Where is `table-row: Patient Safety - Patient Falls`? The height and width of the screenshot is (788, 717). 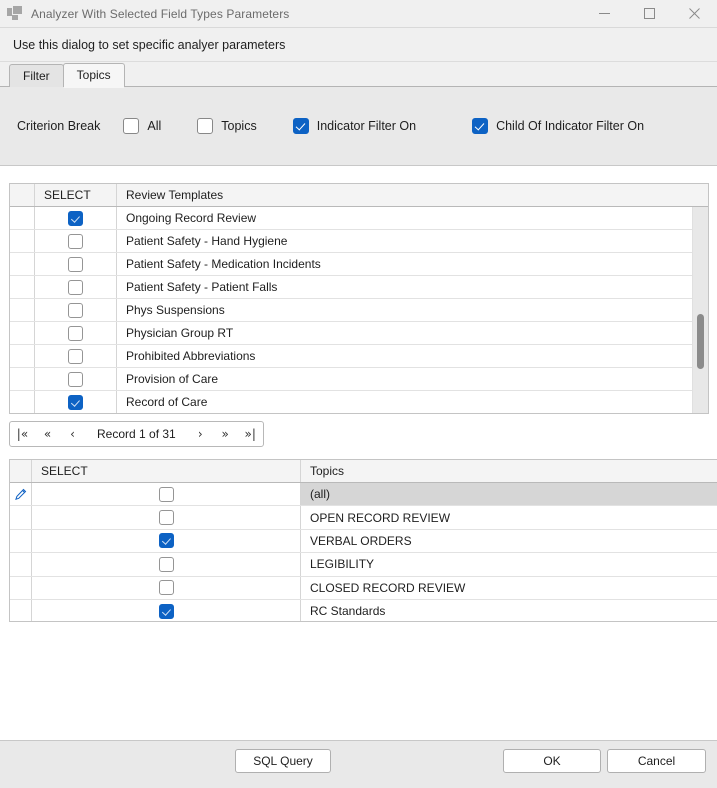
table-row: Patient Safety - Patient Falls is located at coordinates (359, 287).